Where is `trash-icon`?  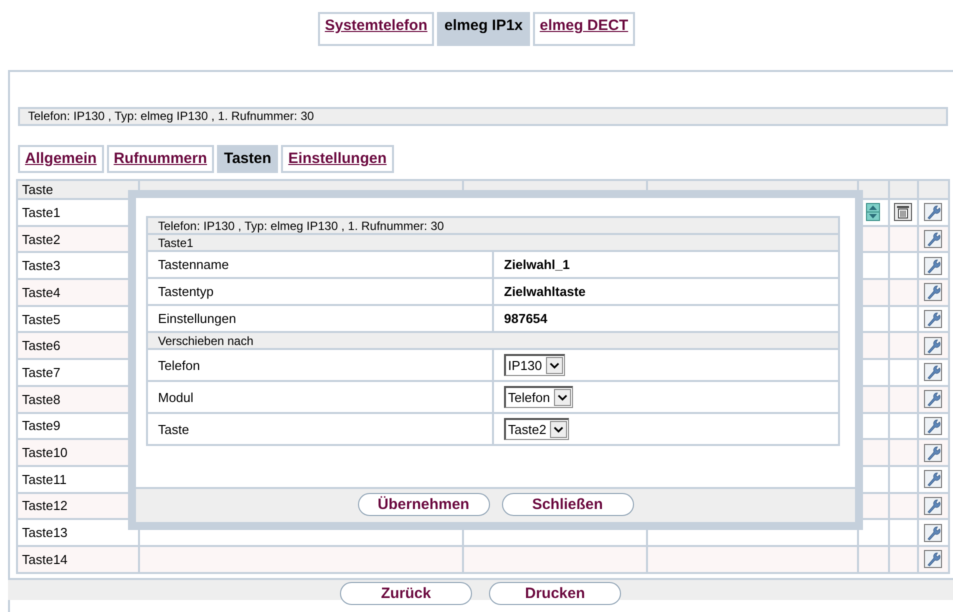 trash-icon is located at coordinates (903, 212).